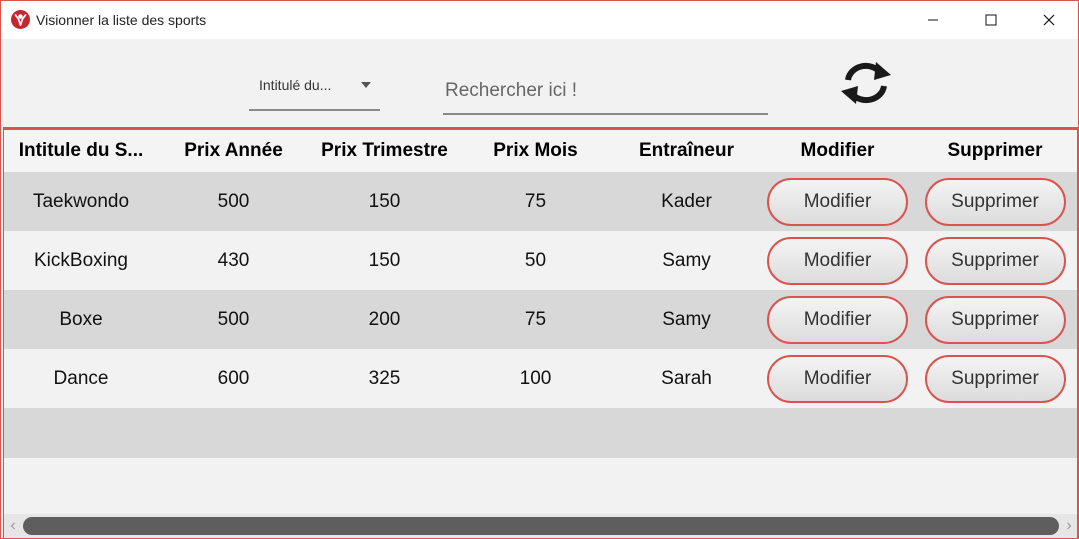 This screenshot has height=539, width=1079. Describe the element at coordinates (81, 378) in the screenshot. I see `cell-name: Dance` at that location.